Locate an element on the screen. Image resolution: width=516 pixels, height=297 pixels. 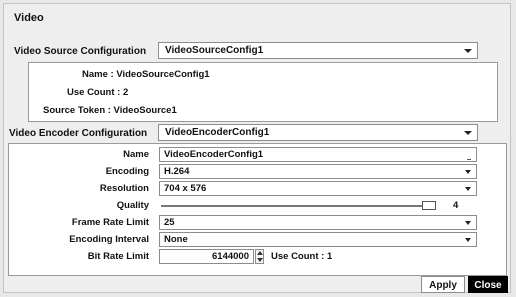
encoding-value: H.264 is located at coordinates (177, 171).